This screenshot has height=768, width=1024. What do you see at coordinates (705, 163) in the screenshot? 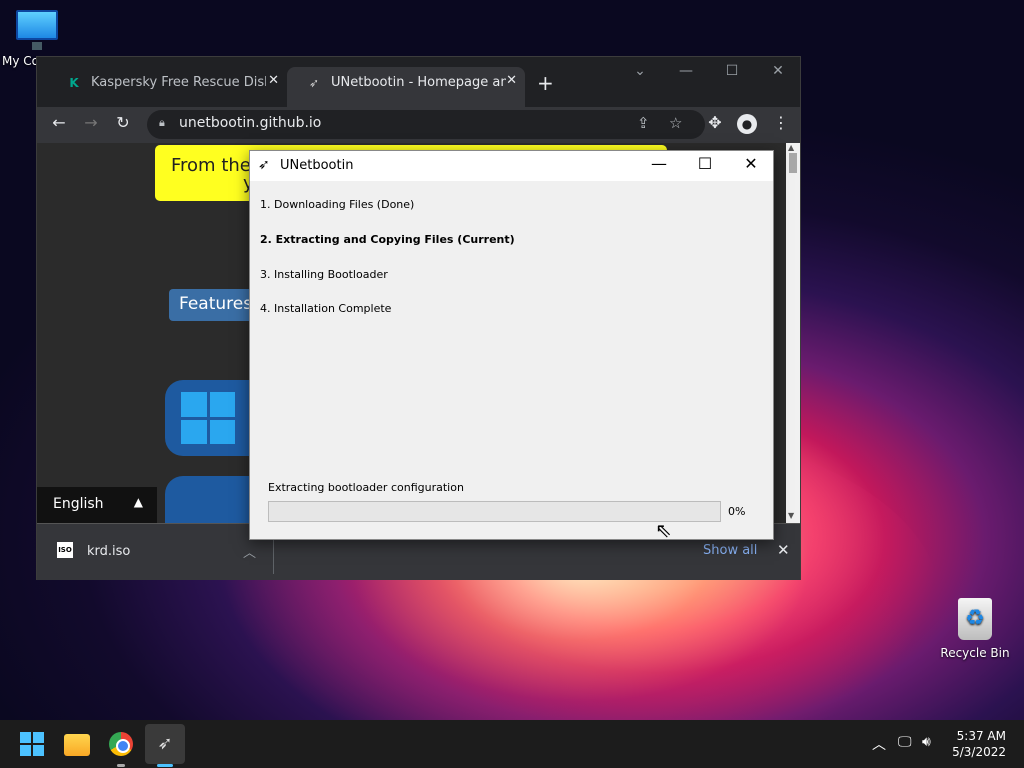
I see `dialog-maximize-button: ☐` at bounding box center [705, 163].